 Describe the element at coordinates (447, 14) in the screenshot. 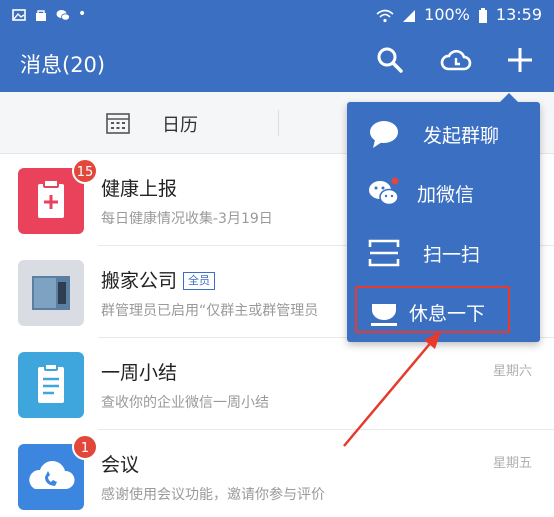

I see `battery-level: 100%` at that location.